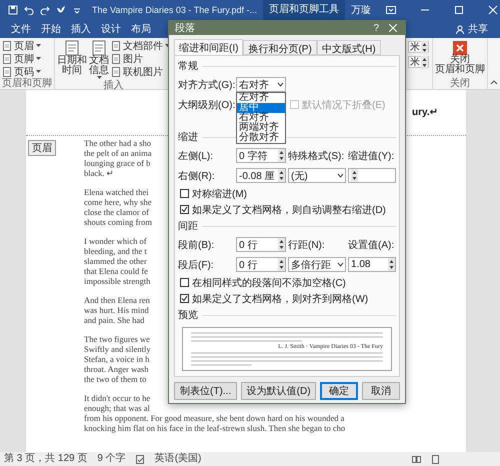 The width and height of the screenshot is (500, 466). I want to click on ribbon-button: 日期和时间, so click(72, 58).